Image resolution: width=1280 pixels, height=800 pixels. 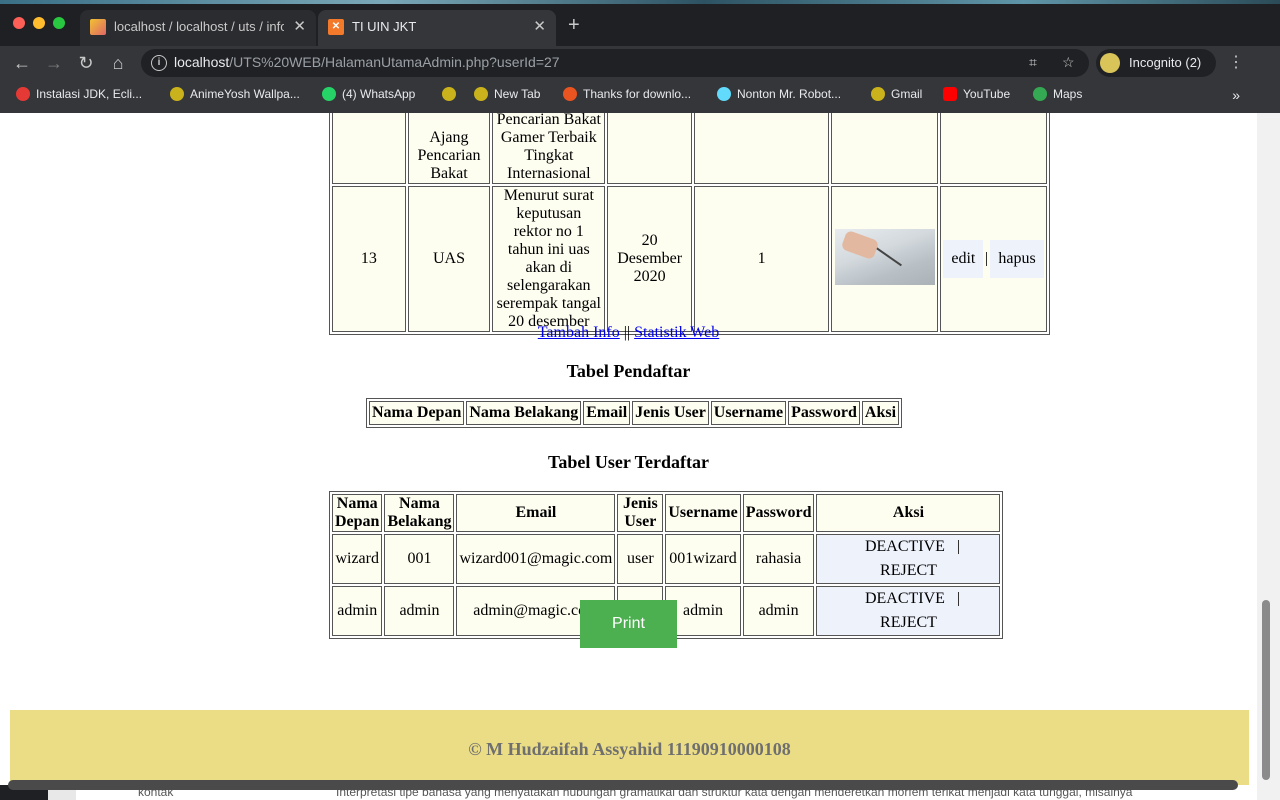 I want to click on horizontal-scrollbar, so click(x=623, y=785).